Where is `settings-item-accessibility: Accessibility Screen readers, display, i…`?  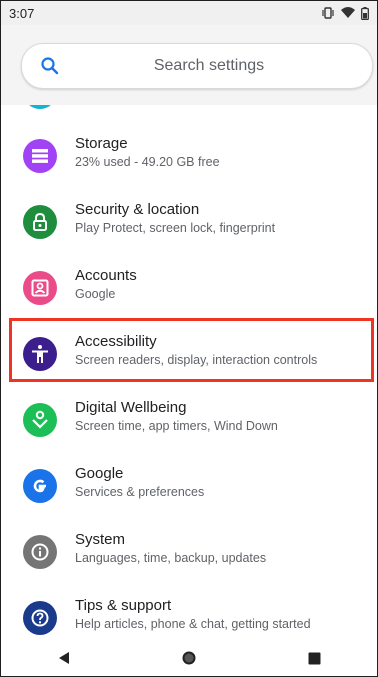
settings-item-accessibility: Accessibility Screen readers, display, i… is located at coordinates (189, 352).